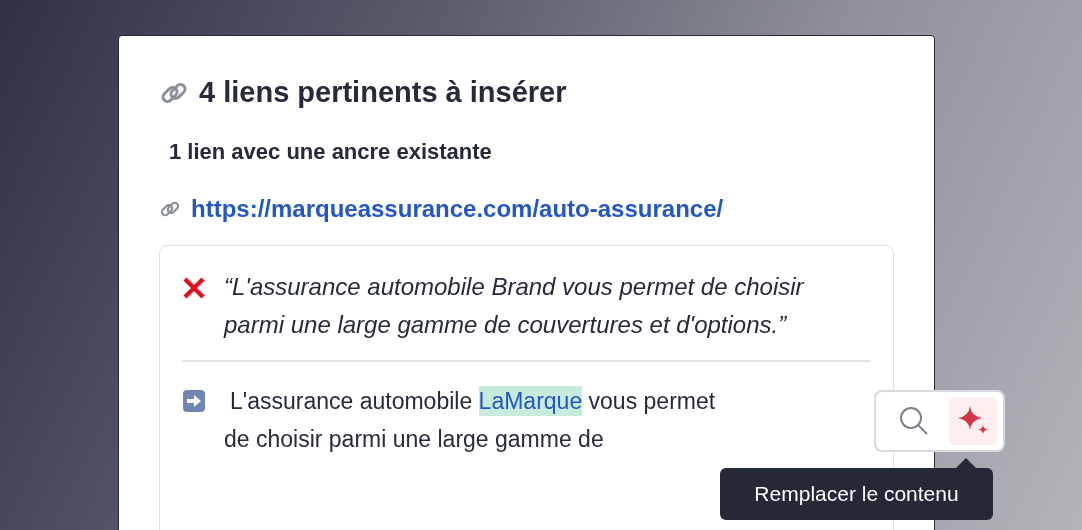 The width and height of the screenshot is (1082, 530). I want to click on cross-icon, so click(194, 288).